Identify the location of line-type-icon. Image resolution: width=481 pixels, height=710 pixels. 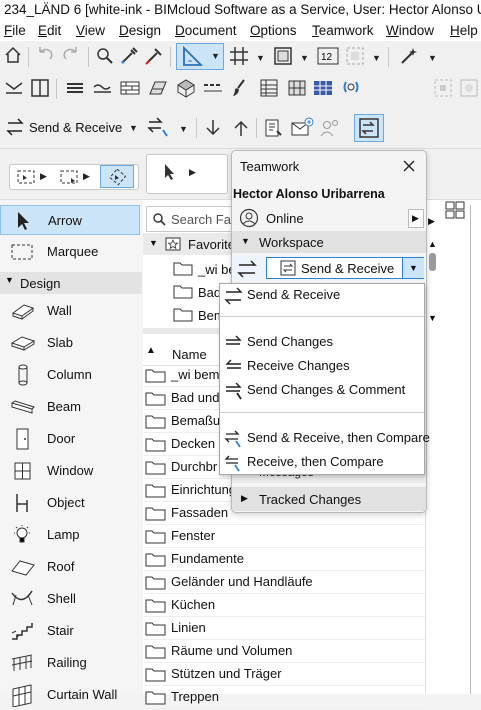
(214, 89).